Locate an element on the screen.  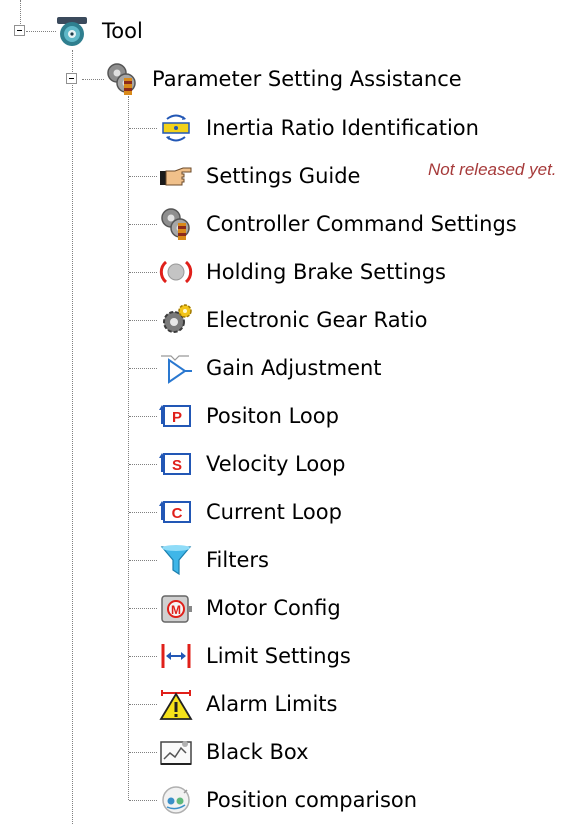
tool-icon is located at coordinates (72, 31).